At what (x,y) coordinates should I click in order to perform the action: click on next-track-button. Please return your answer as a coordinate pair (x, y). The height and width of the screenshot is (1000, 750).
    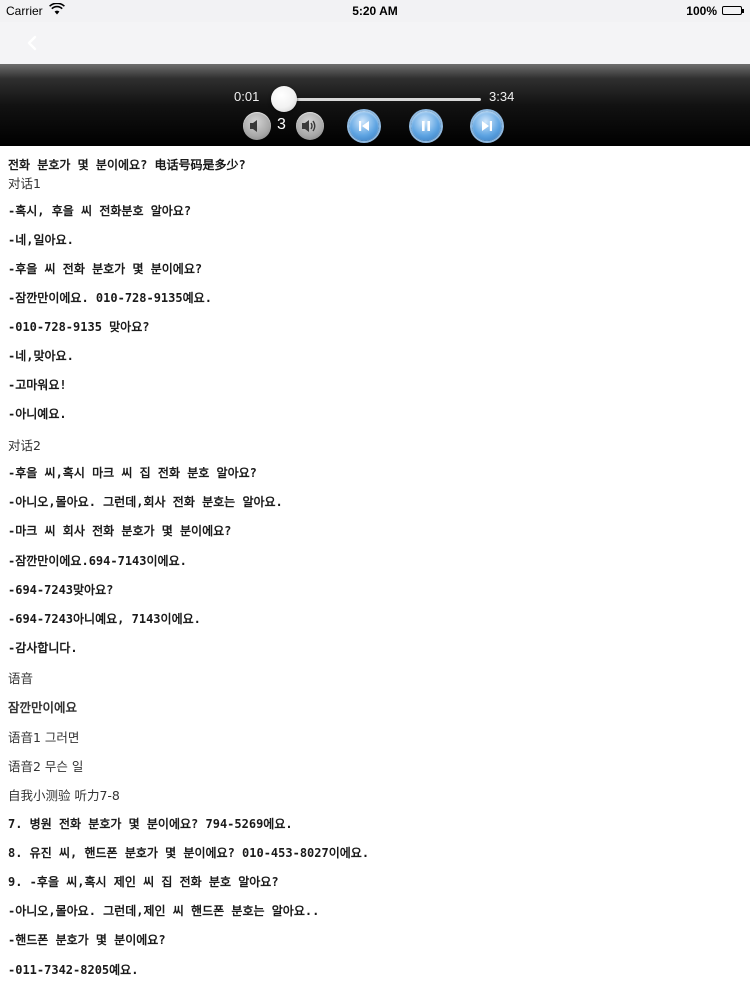
    Looking at the image, I should click on (487, 126).